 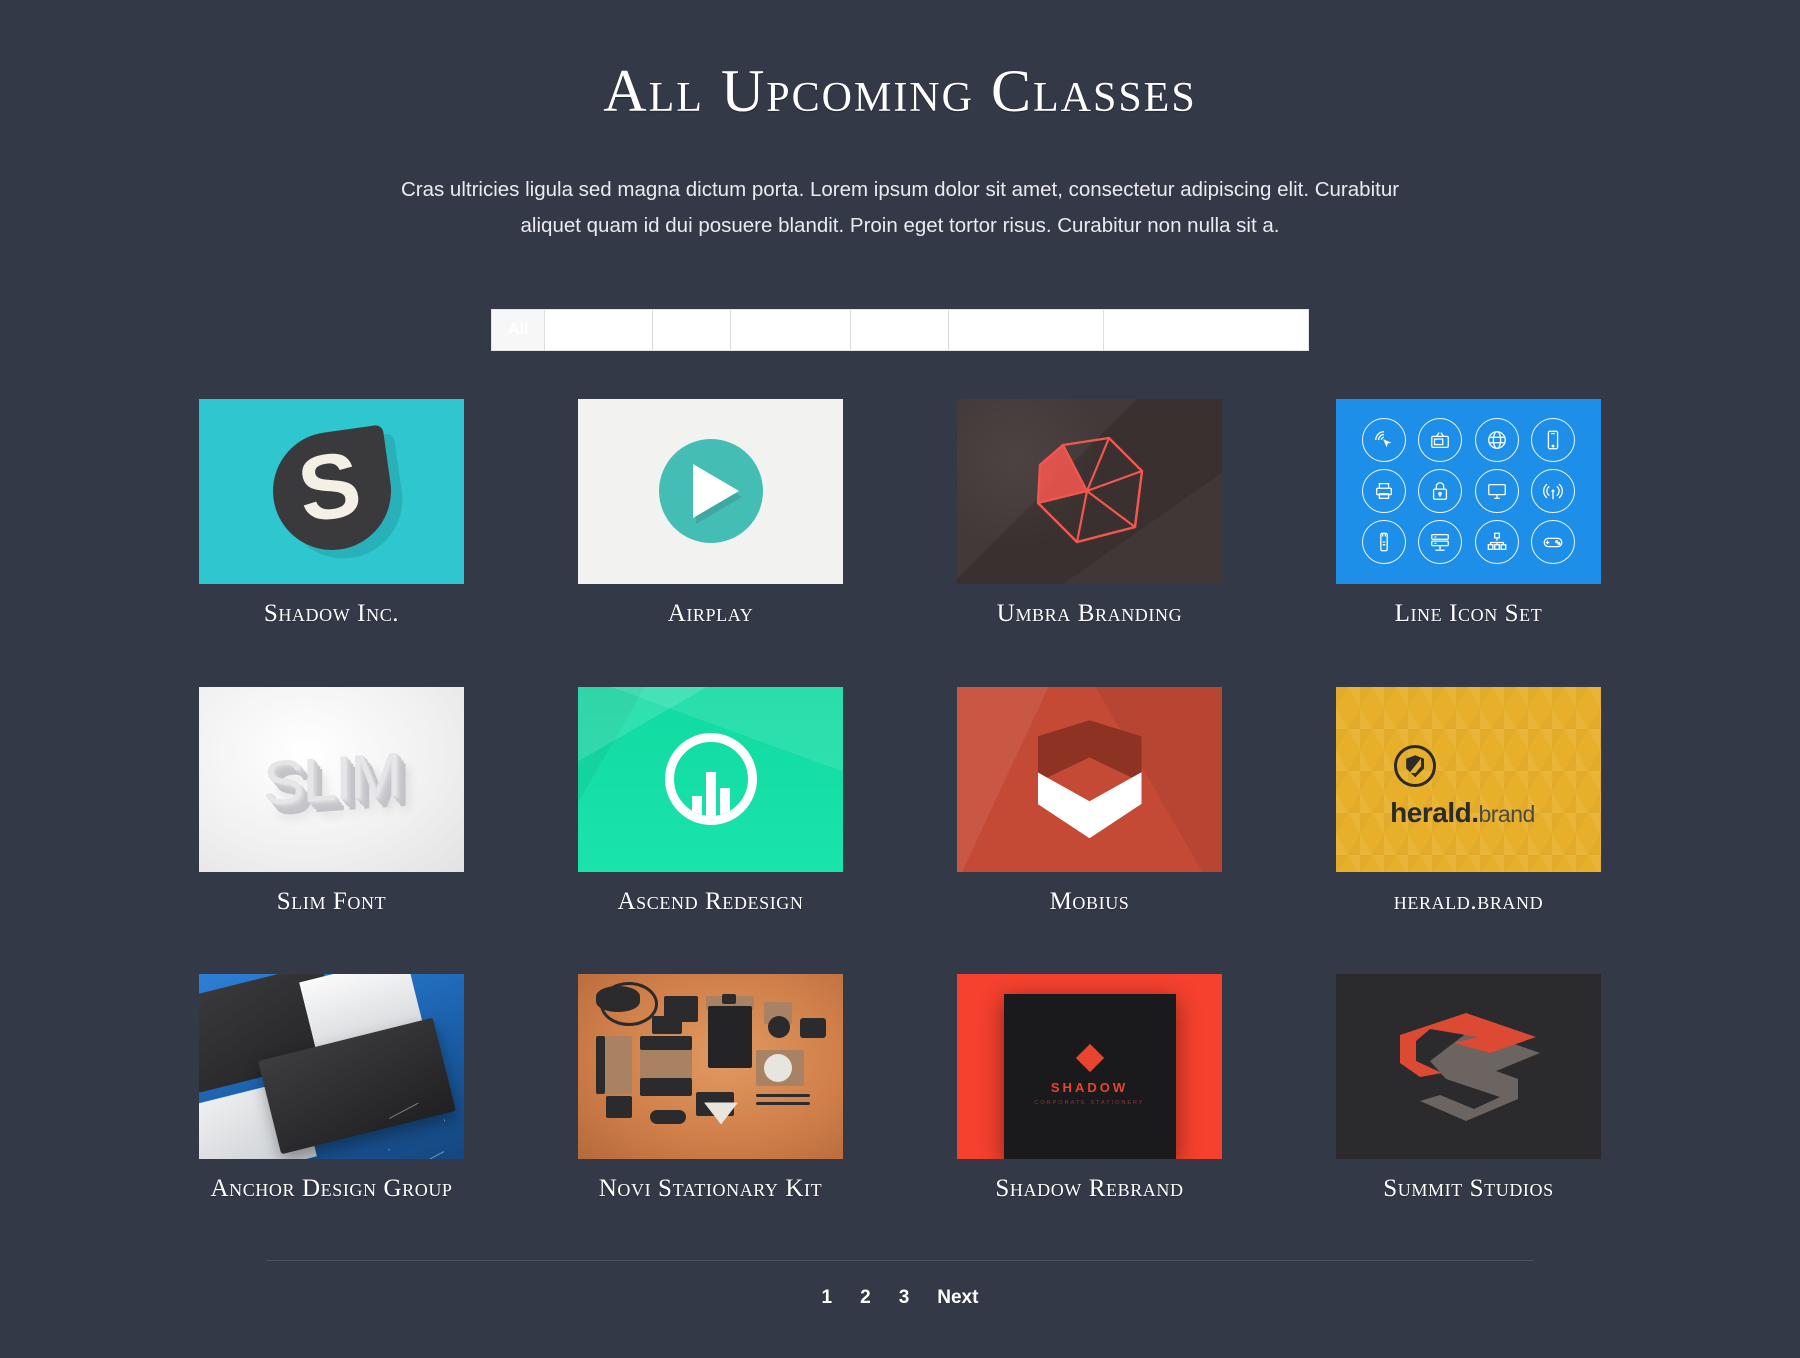 I want to click on card-title: Ascend Redesign, so click(x=710, y=901).